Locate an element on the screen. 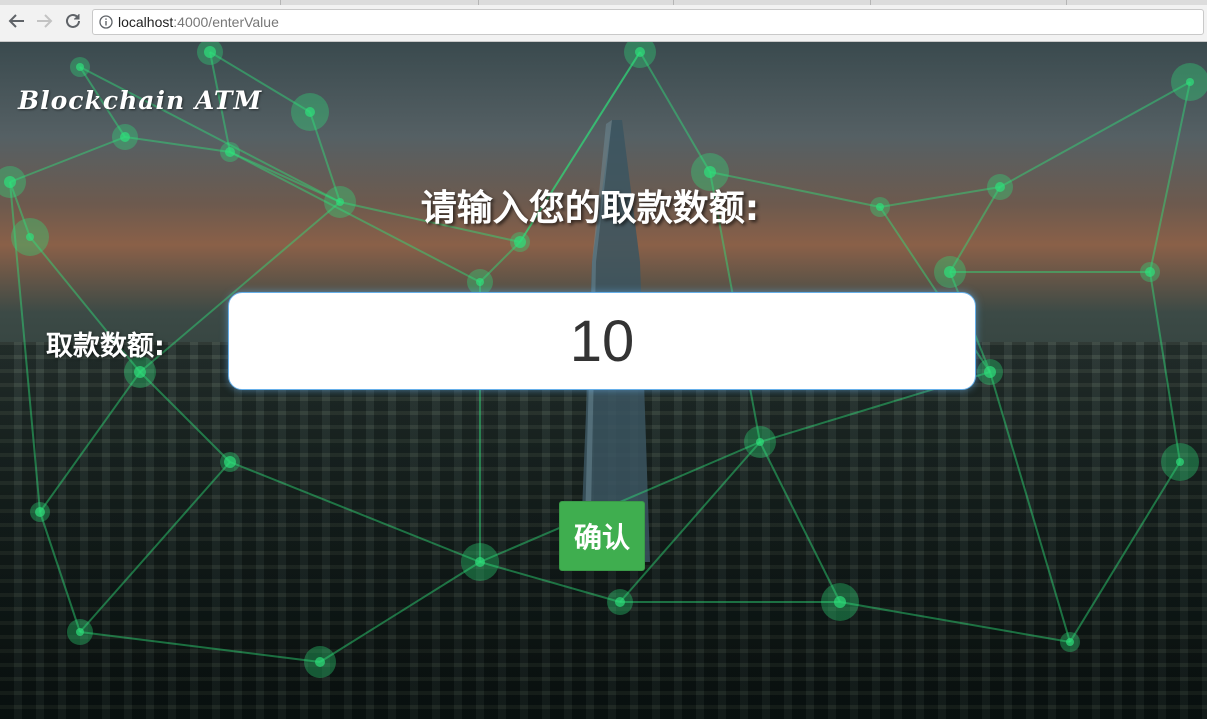 The width and height of the screenshot is (1207, 719). amount-input is located at coordinates (602, 341).